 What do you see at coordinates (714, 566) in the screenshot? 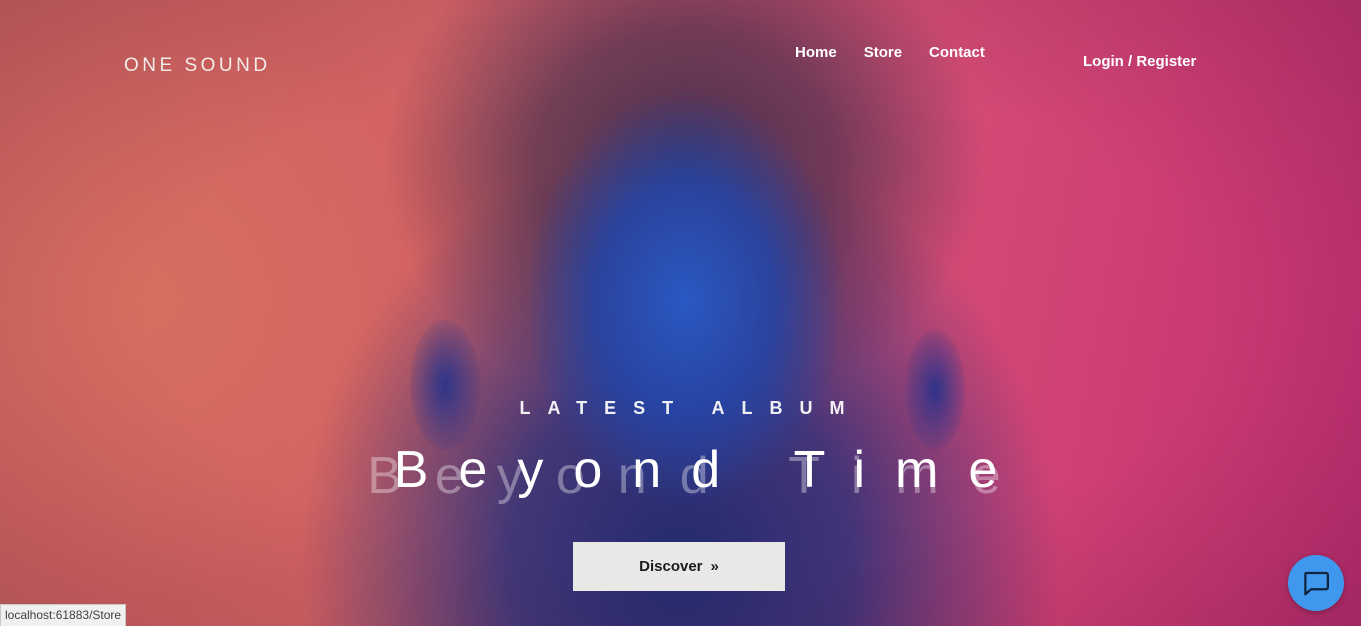
I see `double-chevron-right-icon: »` at bounding box center [714, 566].